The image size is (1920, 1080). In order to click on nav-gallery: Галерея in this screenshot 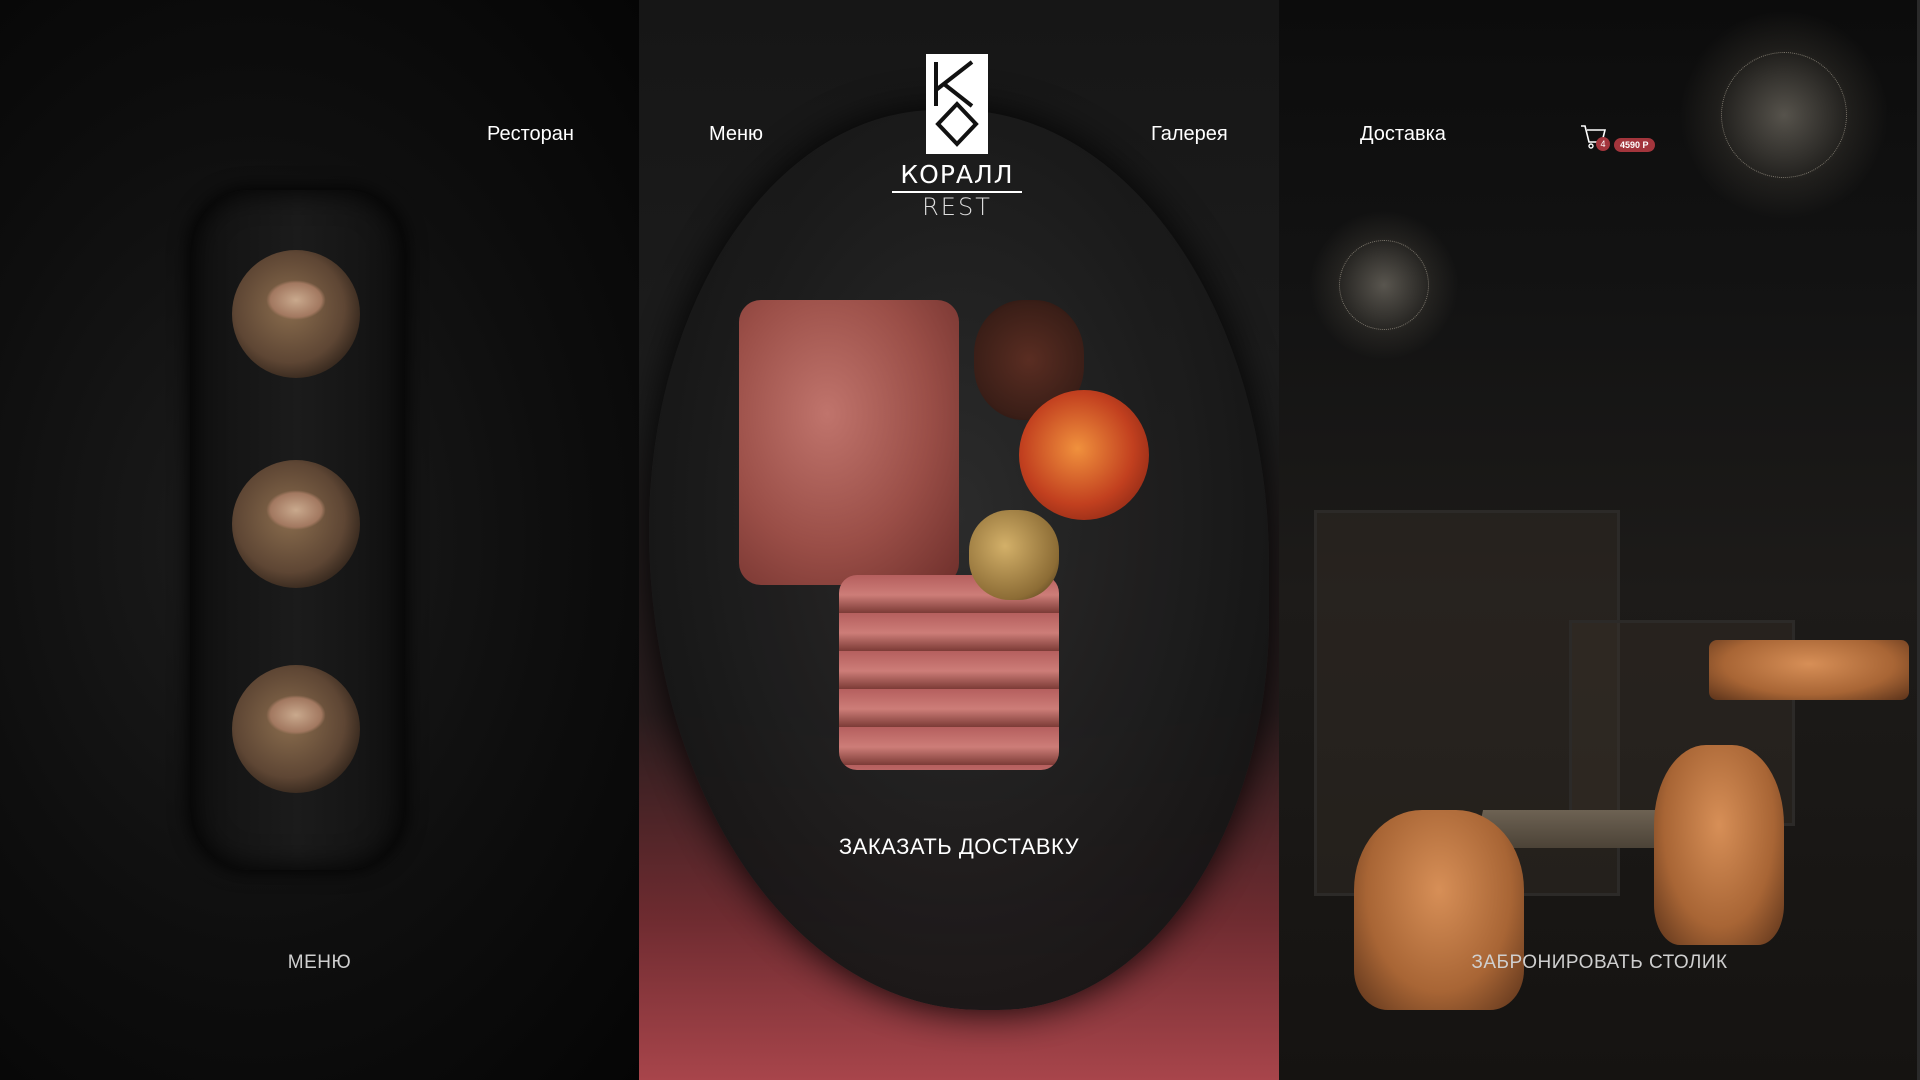, I will do `click(1189, 134)`.